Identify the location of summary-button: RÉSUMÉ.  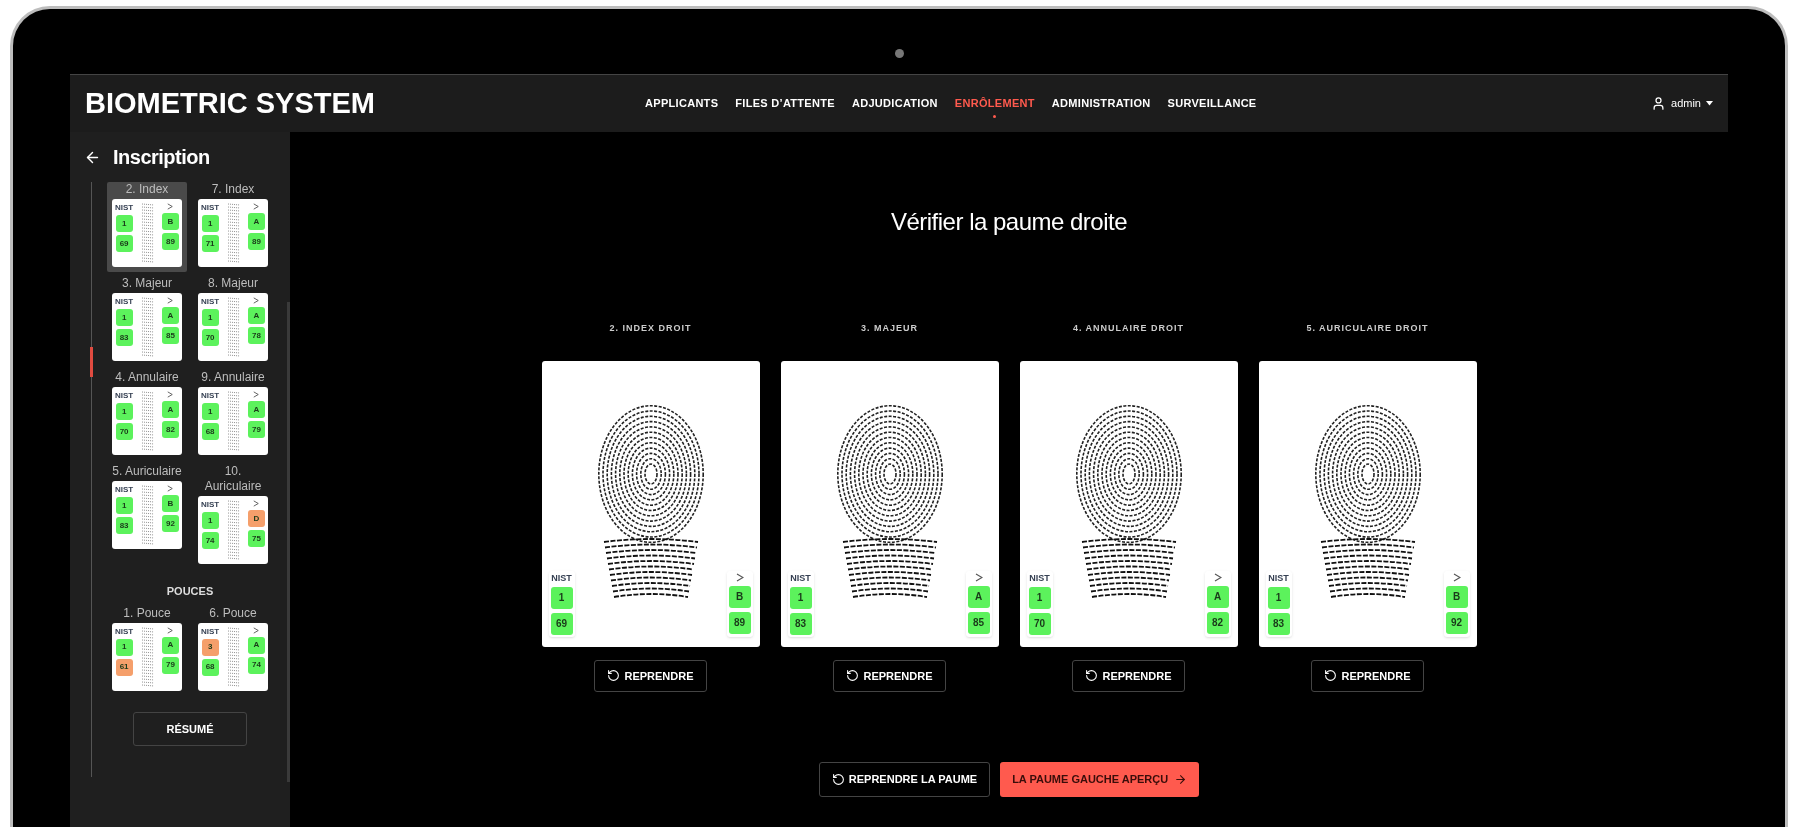
(190, 728).